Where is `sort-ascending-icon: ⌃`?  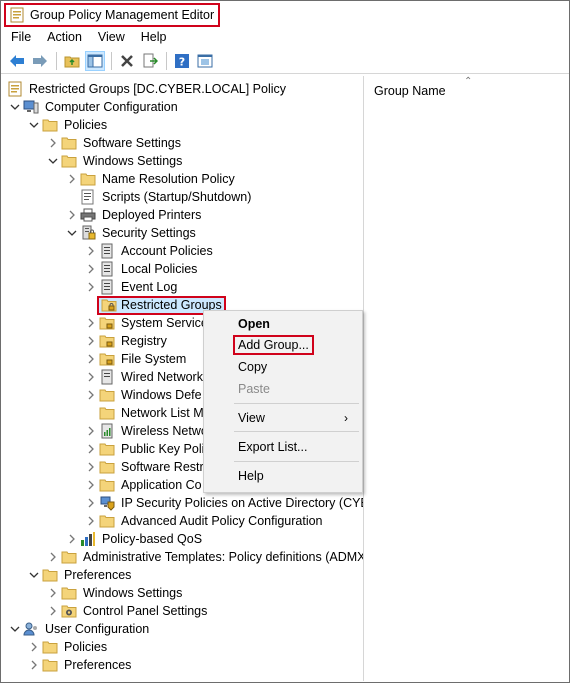 sort-ascending-icon: ⌃ is located at coordinates (468, 81).